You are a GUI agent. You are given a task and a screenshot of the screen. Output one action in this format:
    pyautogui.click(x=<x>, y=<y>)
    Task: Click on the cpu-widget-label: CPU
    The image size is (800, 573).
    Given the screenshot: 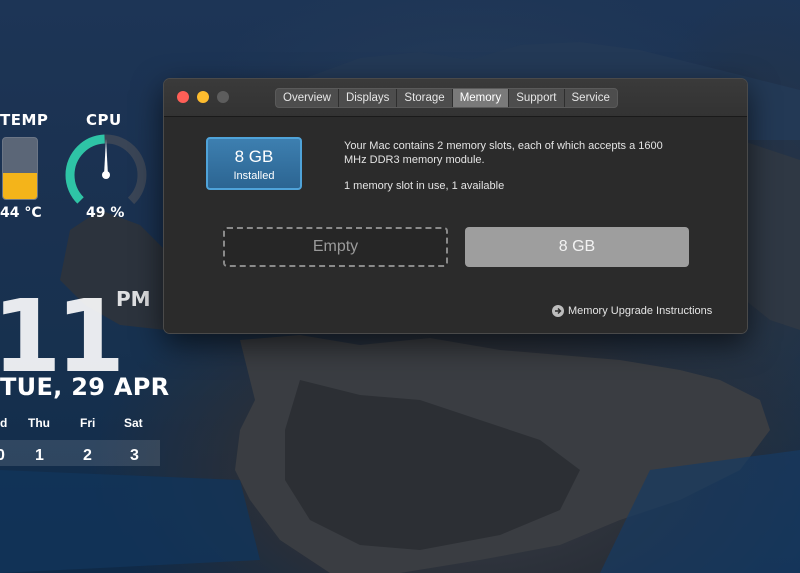 What is the action you would take?
    pyautogui.click(x=104, y=120)
    